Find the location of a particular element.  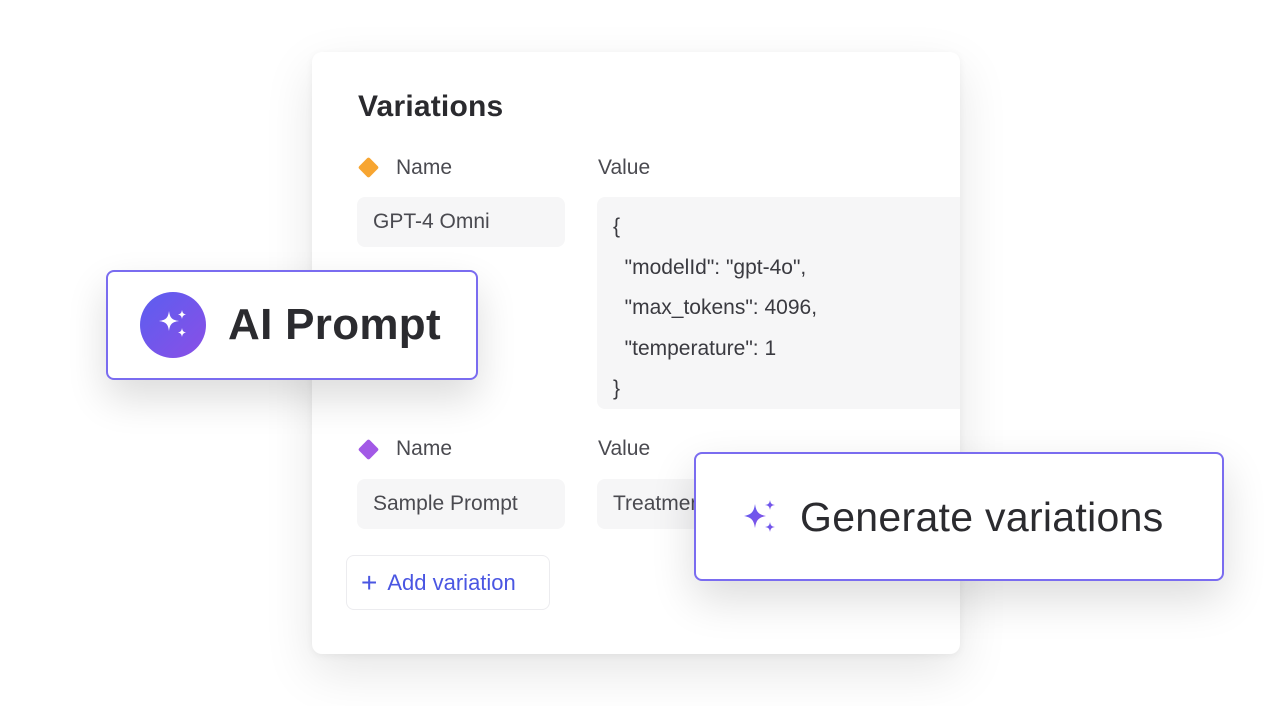

ai-prompt-chip: AI Prompt is located at coordinates (292, 325).